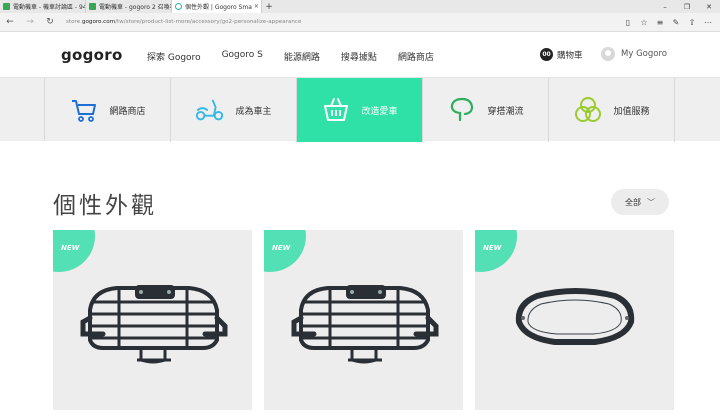 This screenshot has height=417, width=720. Describe the element at coordinates (644, 54) in the screenshot. I see `account-label: My Gogoro` at that location.